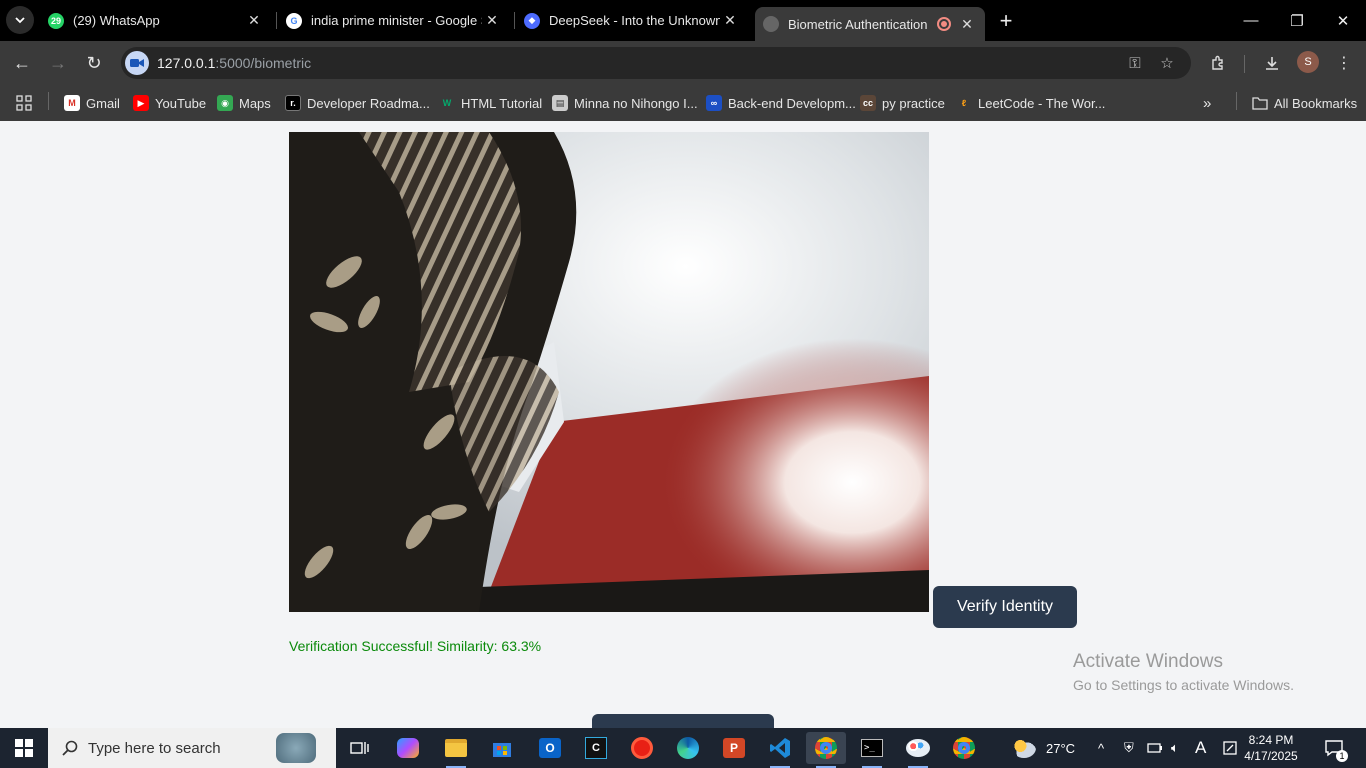 The width and height of the screenshot is (1366, 768). Describe the element at coordinates (858, 24) in the screenshot. I see `tab-title: Biometric Authentication` at that location.